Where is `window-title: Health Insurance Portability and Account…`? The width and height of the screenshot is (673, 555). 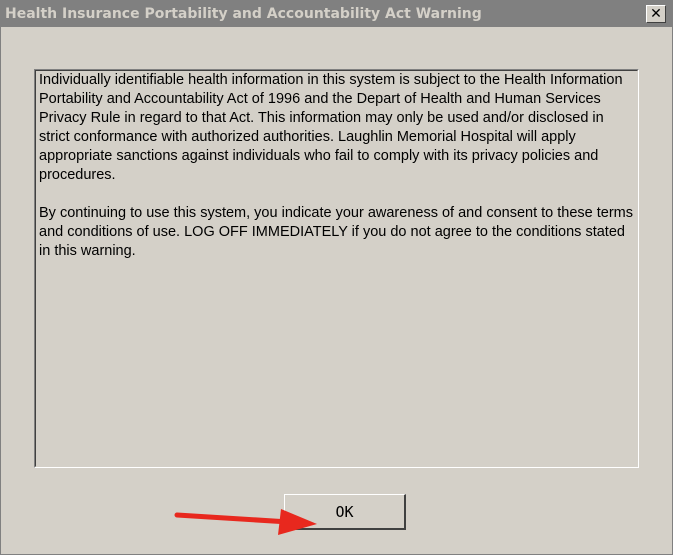
window-title: Health Insurance Portability and Account… is located at coordinates (243, 14).